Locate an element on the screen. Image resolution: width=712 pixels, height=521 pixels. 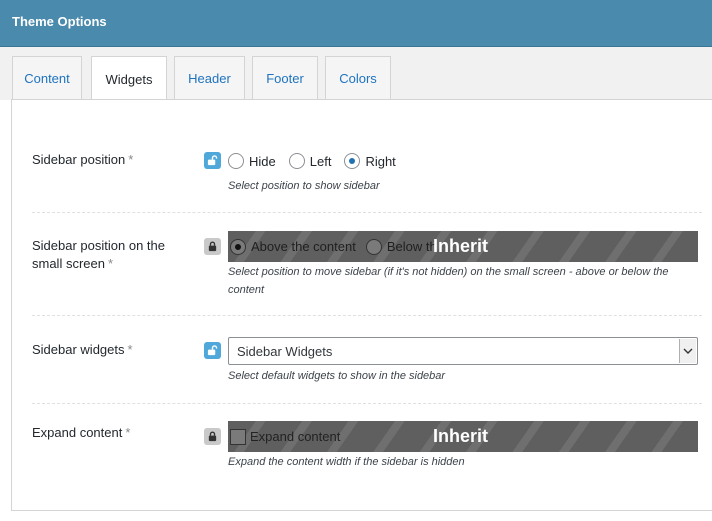
tabs-bar: Content Widgets Header Footer Colors is located at coordinates (356, 74).